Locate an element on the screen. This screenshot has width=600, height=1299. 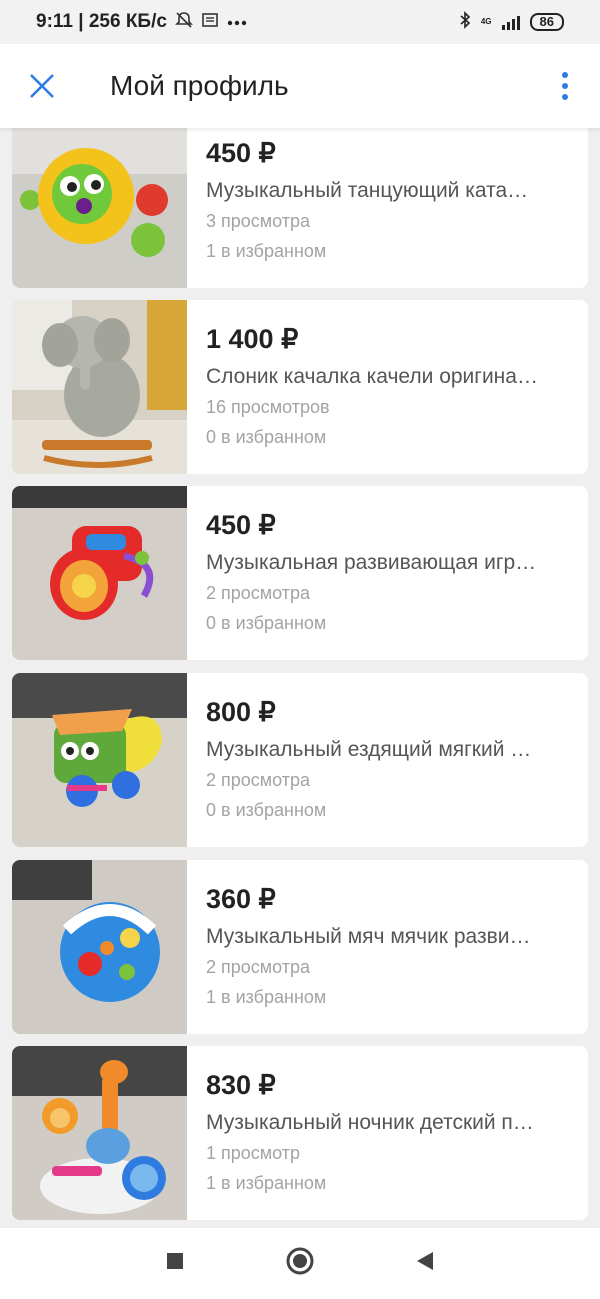
bluetooth-icon is located at coordinates (465, 22).